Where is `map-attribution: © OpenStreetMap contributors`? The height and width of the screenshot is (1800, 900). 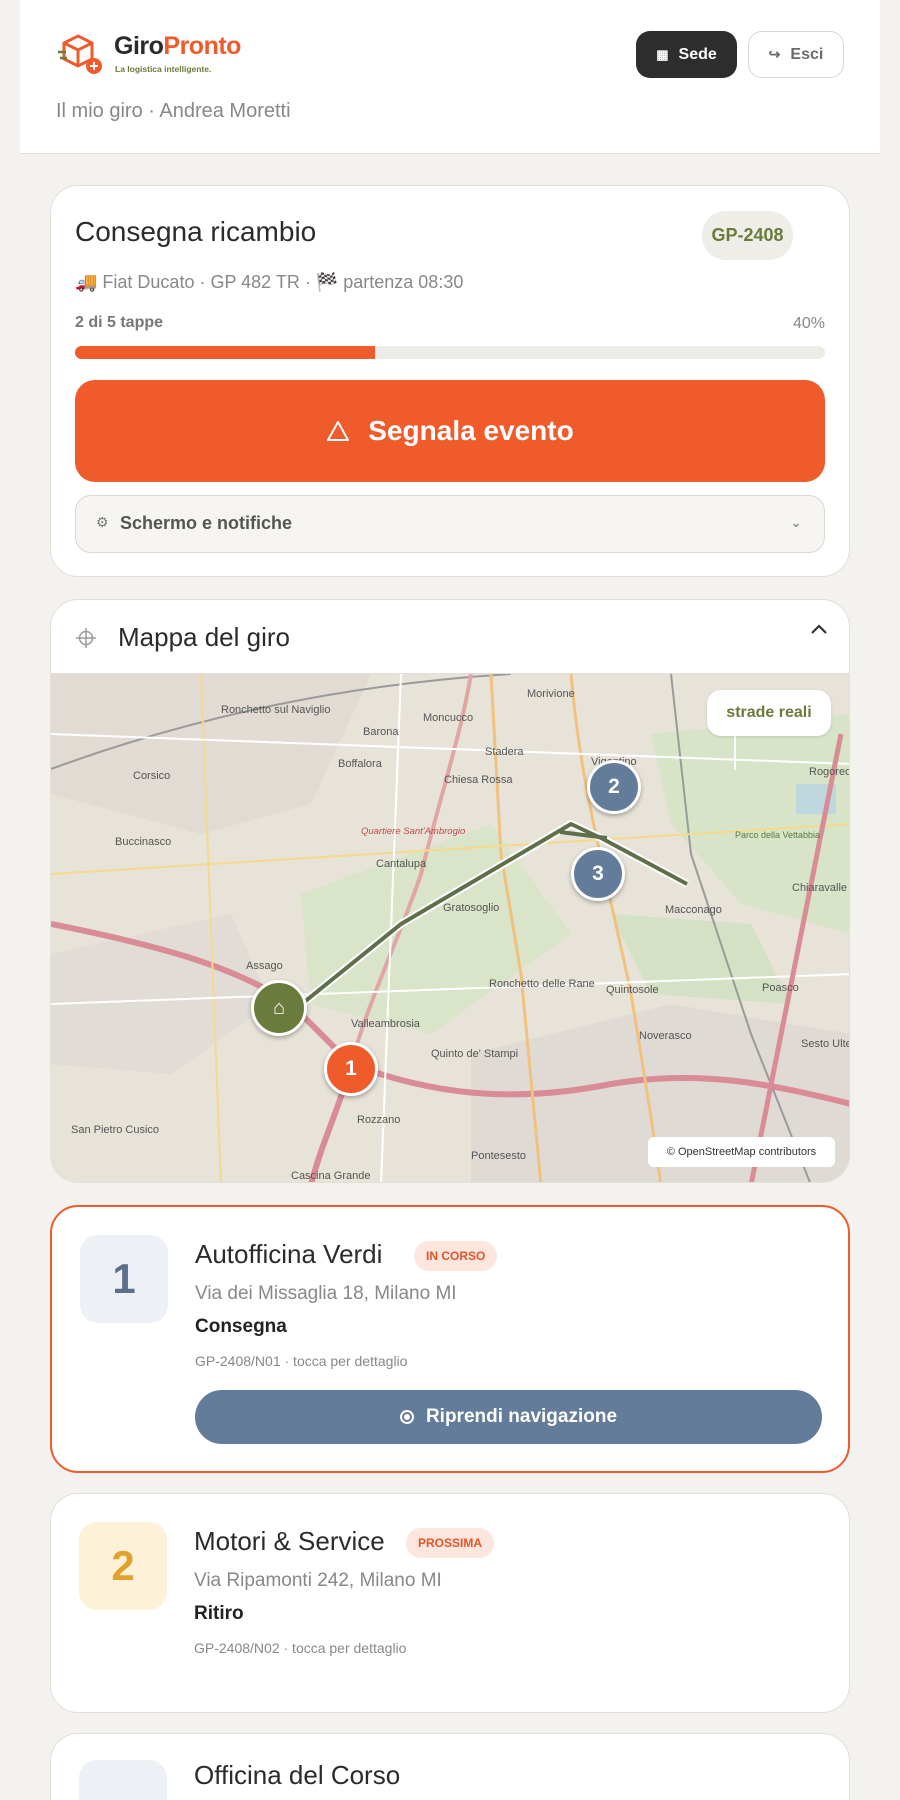 map-attribution: © OpenStreetMap contributors is located at coordinates (741, 1152).